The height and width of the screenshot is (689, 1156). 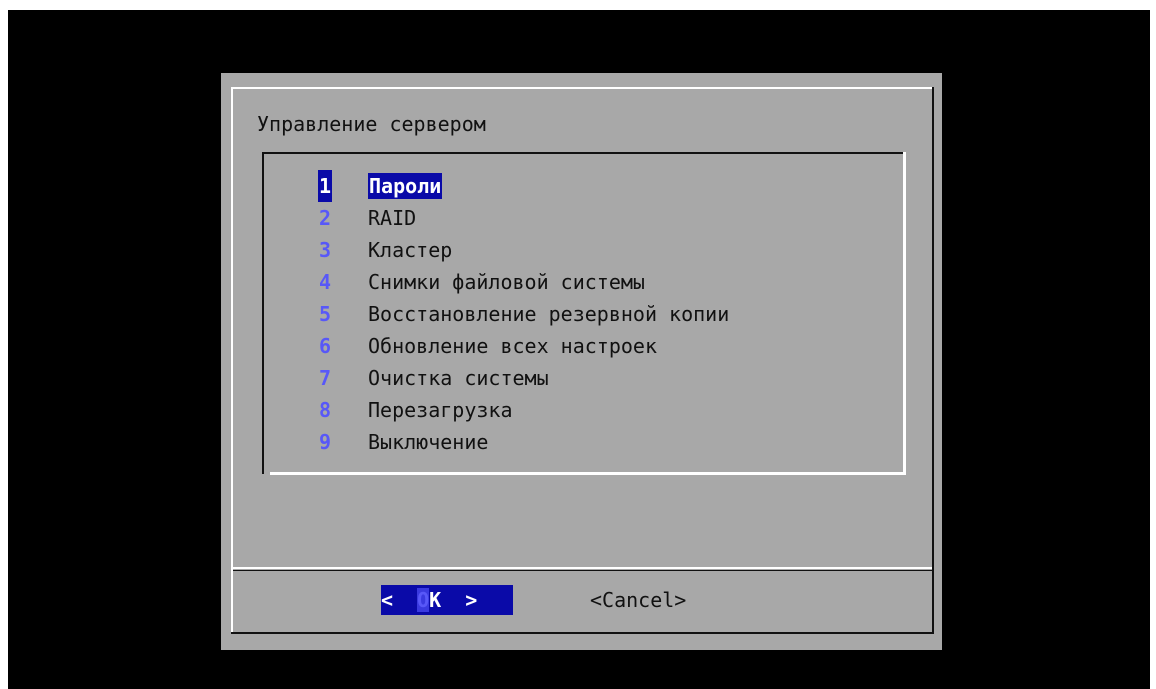 What do you see at coordinates (399, 600) in the screenshot?
I see `ok-button-left: <` at bounding box center [399, 600].